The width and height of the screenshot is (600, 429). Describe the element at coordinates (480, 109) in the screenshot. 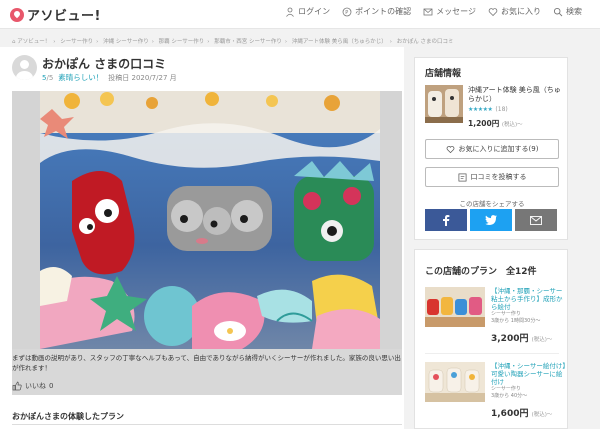

I see `rating-stars: ★★★★★` at that location.